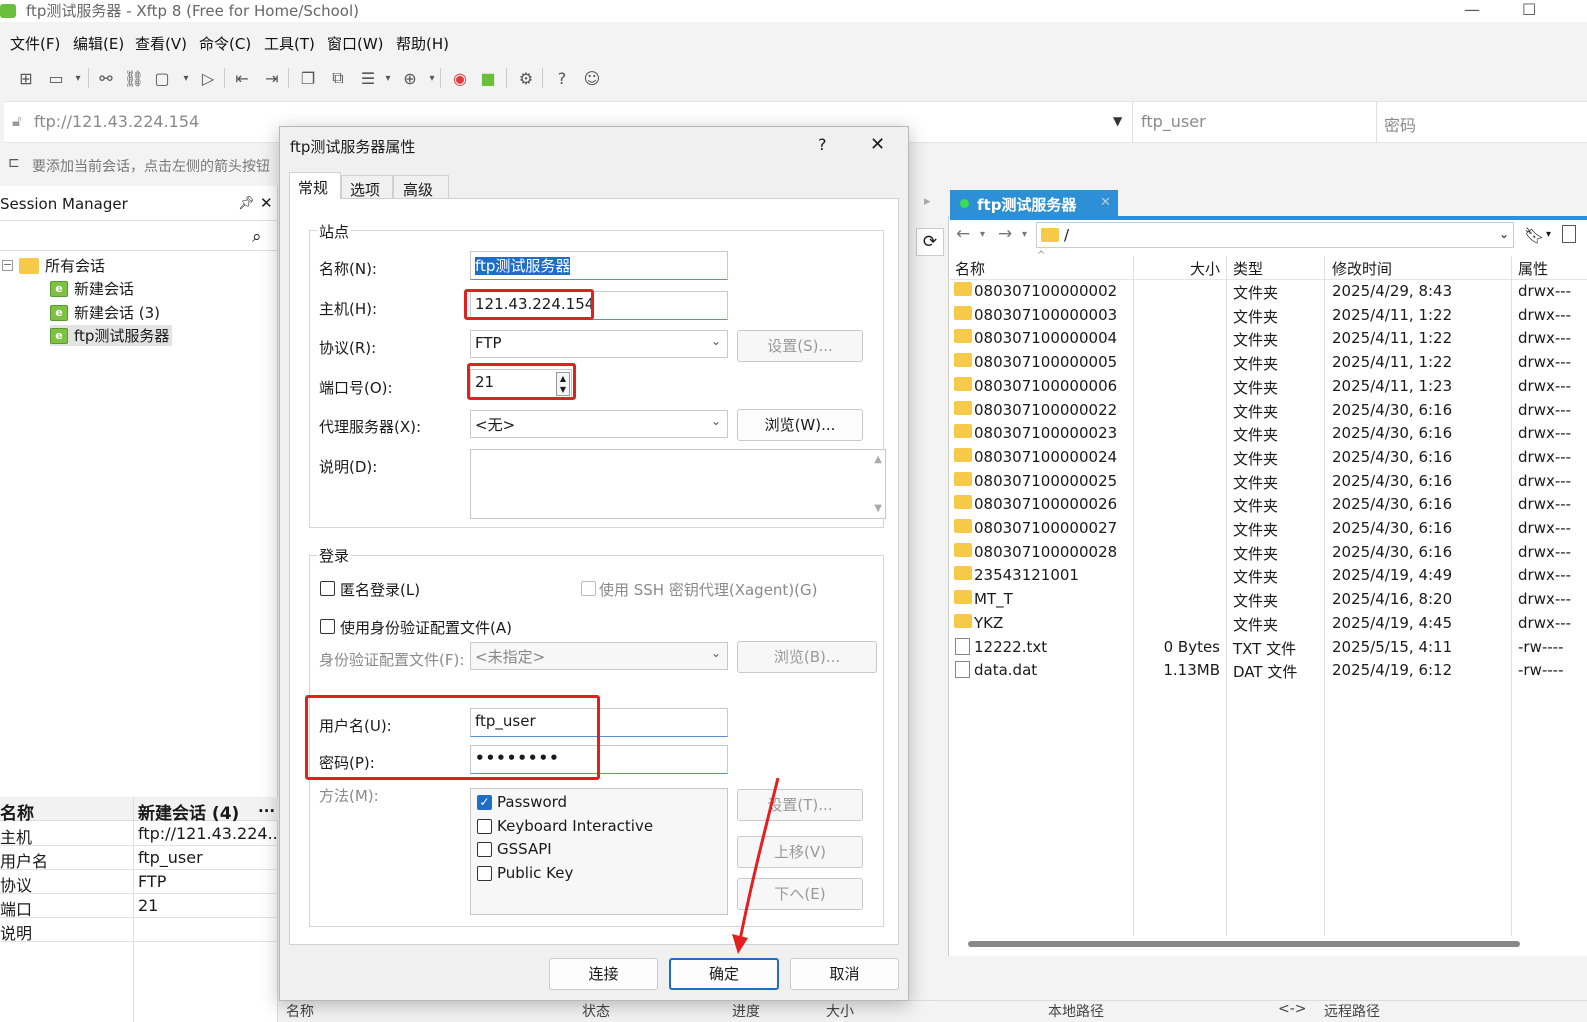 This screenshot has width=1587, height=1022. Describe the element at coordinates (1268, 529) in the screenshot. I see `file-row: 080307100000027 文件夹 2025/4/30, 6:16 drwx---` at that location.